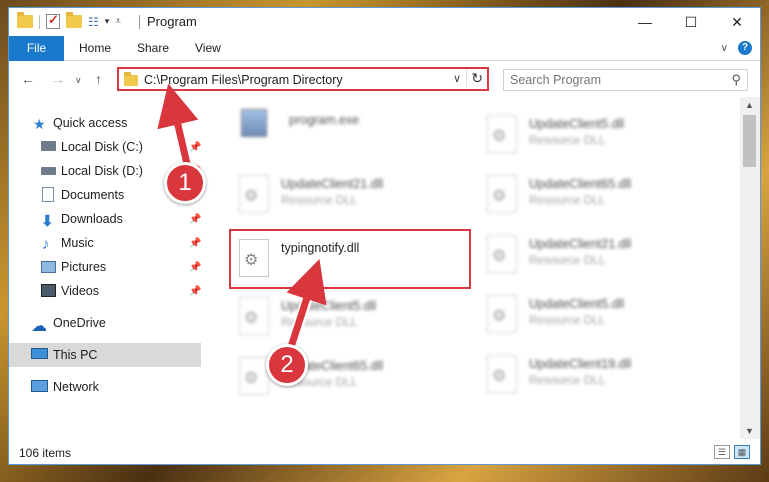 This screenshot has height=482, width=769. Describe the element at coordinates (28, 79) in the screenshot. I see `back-arrow-icon: ←` at that location.